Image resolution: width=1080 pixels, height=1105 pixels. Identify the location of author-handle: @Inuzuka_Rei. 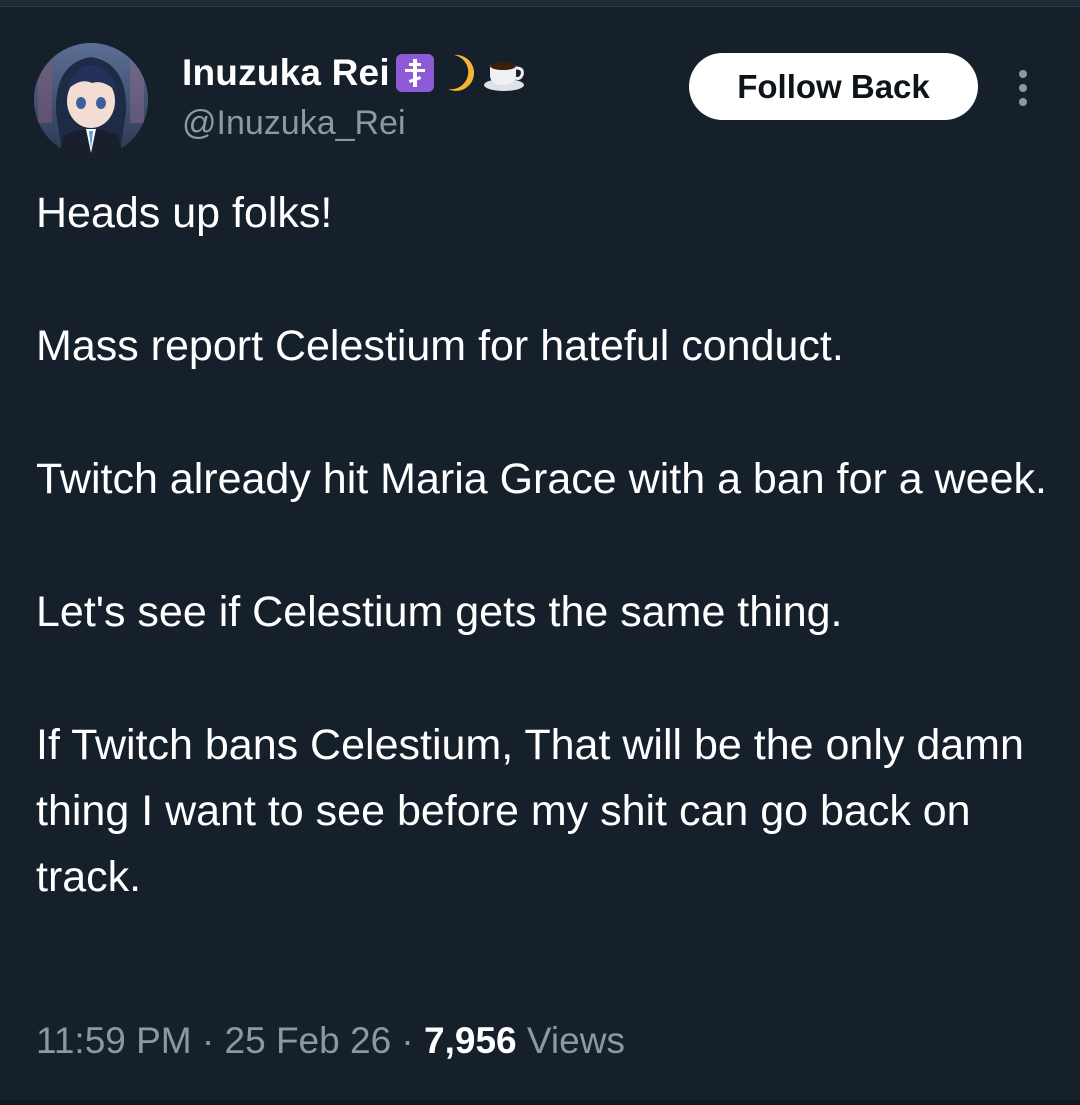
(294, 123).